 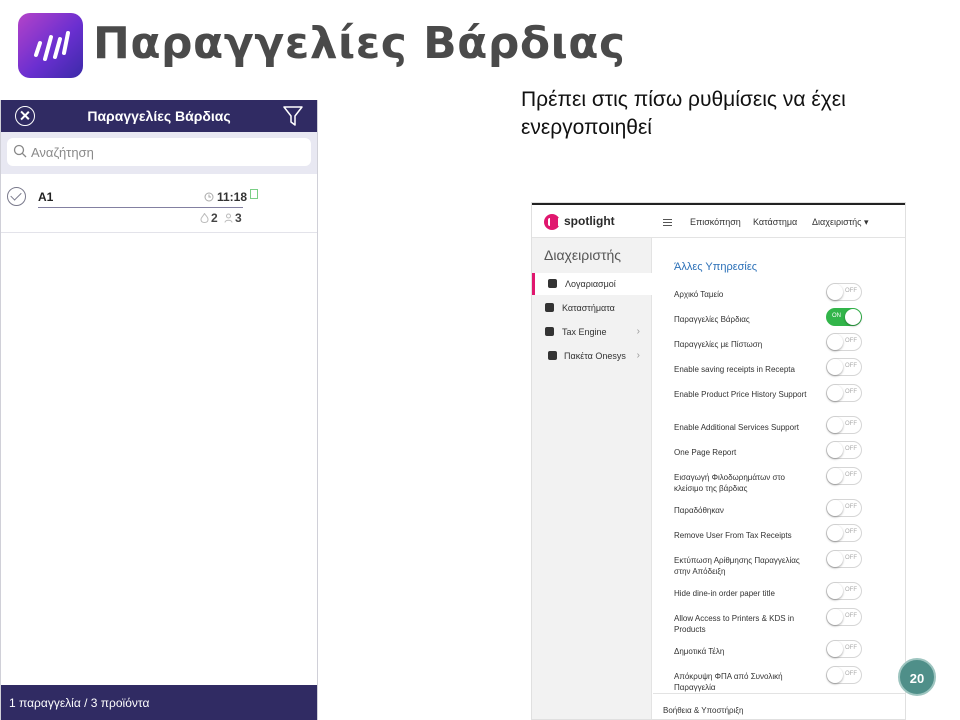 I want to click on bars-logo-icon, so click(x=52, y=46).